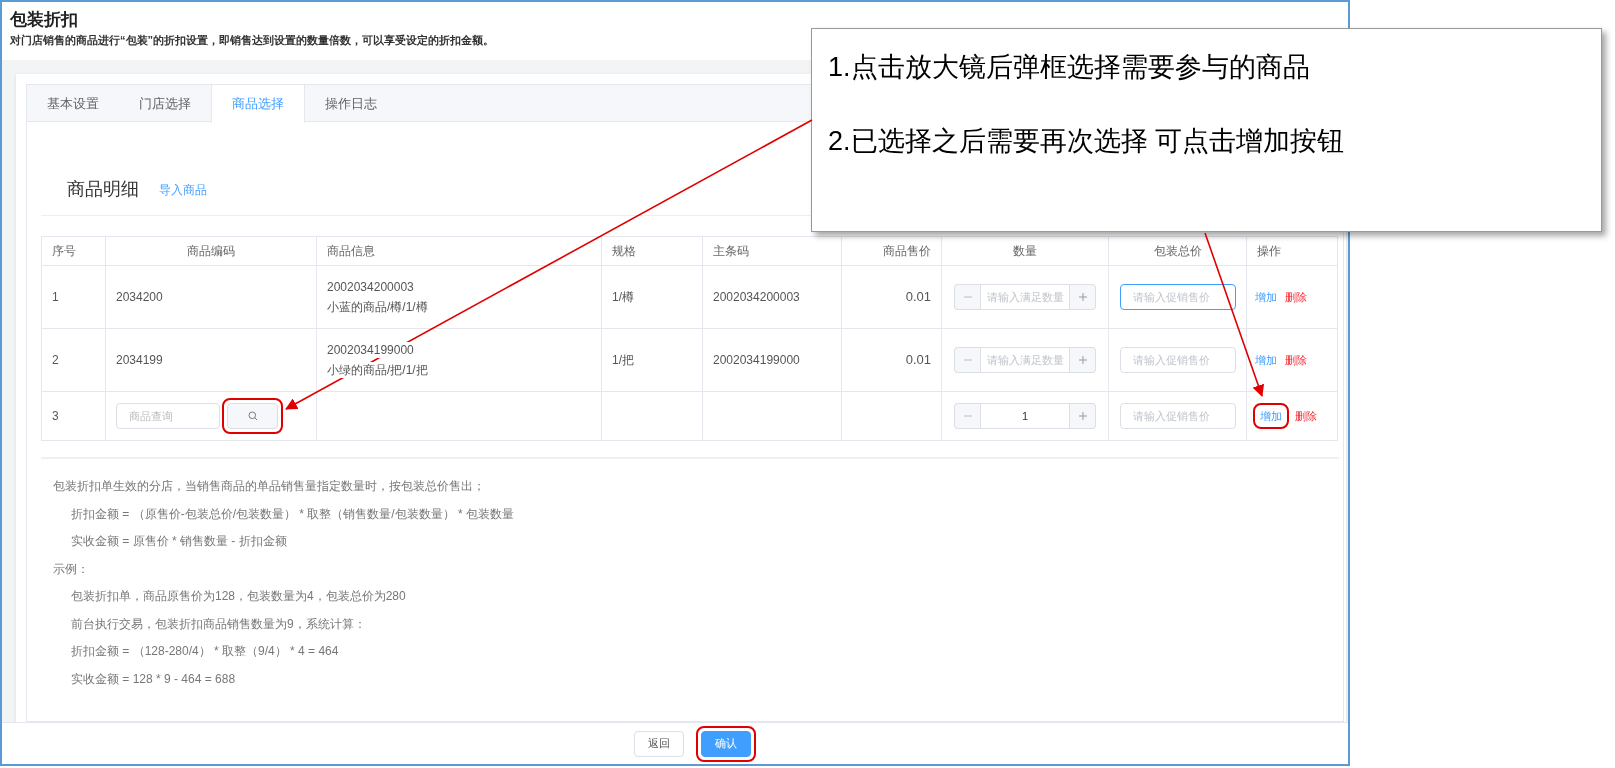  Describe the element at coordinates (623, 360) in the screenshot. I see `table-cell: 1/把` at that location.